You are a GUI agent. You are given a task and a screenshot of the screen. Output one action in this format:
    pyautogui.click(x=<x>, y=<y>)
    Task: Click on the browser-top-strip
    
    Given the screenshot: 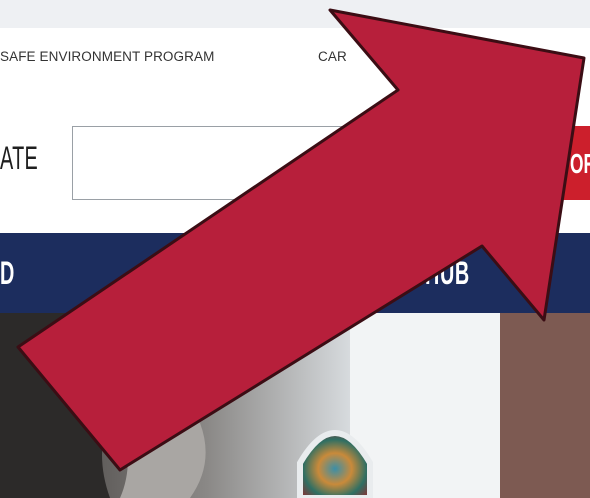 What is the action you would take?
    pyautogui.click(x=295, y=14)
    